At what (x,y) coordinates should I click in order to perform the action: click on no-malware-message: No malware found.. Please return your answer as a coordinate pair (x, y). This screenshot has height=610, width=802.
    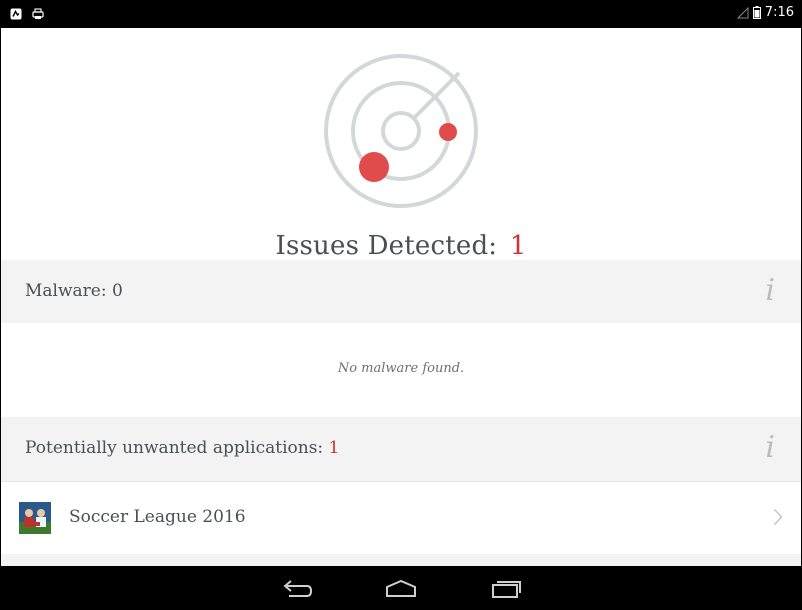
    Looking at the image, I should click on (401, 368).